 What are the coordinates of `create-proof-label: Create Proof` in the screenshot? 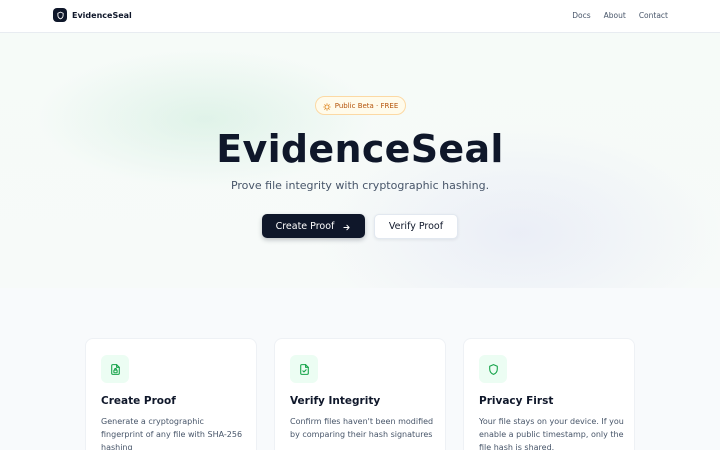 It's located at (305, 226).